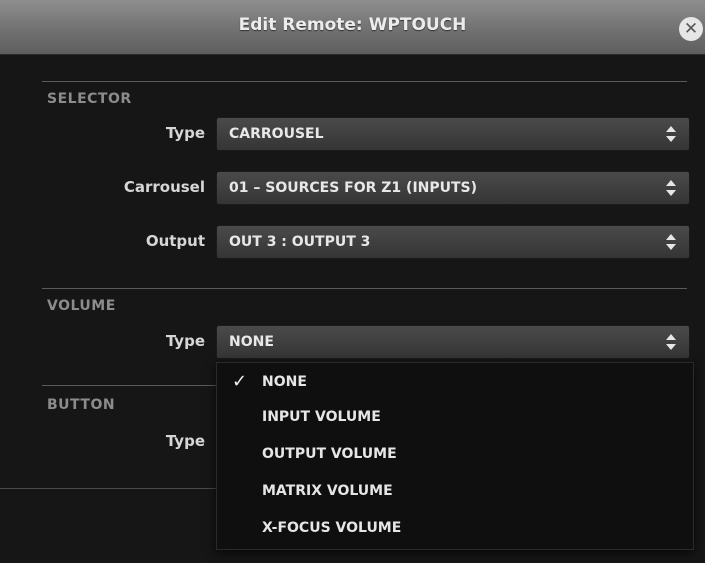 This screenshot has height=563, width=705. I want to click on button-section-label: BUTTON, so click(81, 405).